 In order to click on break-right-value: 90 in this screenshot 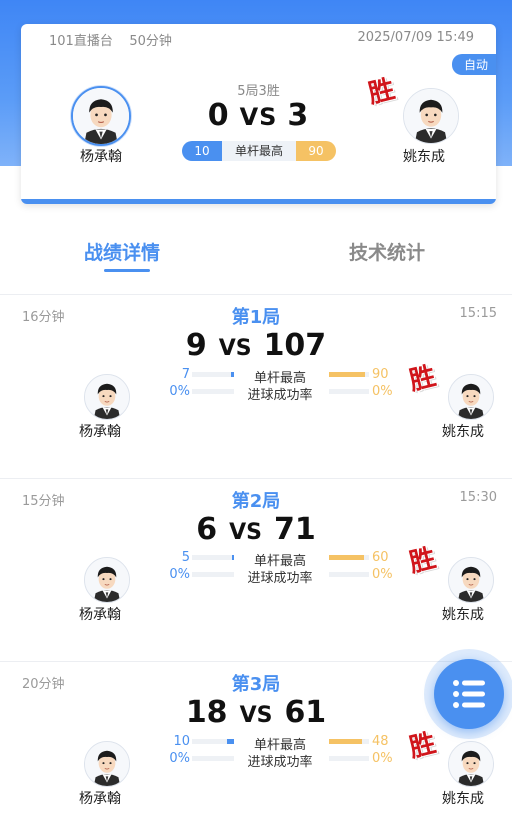, I will do `click(380, 374)`.